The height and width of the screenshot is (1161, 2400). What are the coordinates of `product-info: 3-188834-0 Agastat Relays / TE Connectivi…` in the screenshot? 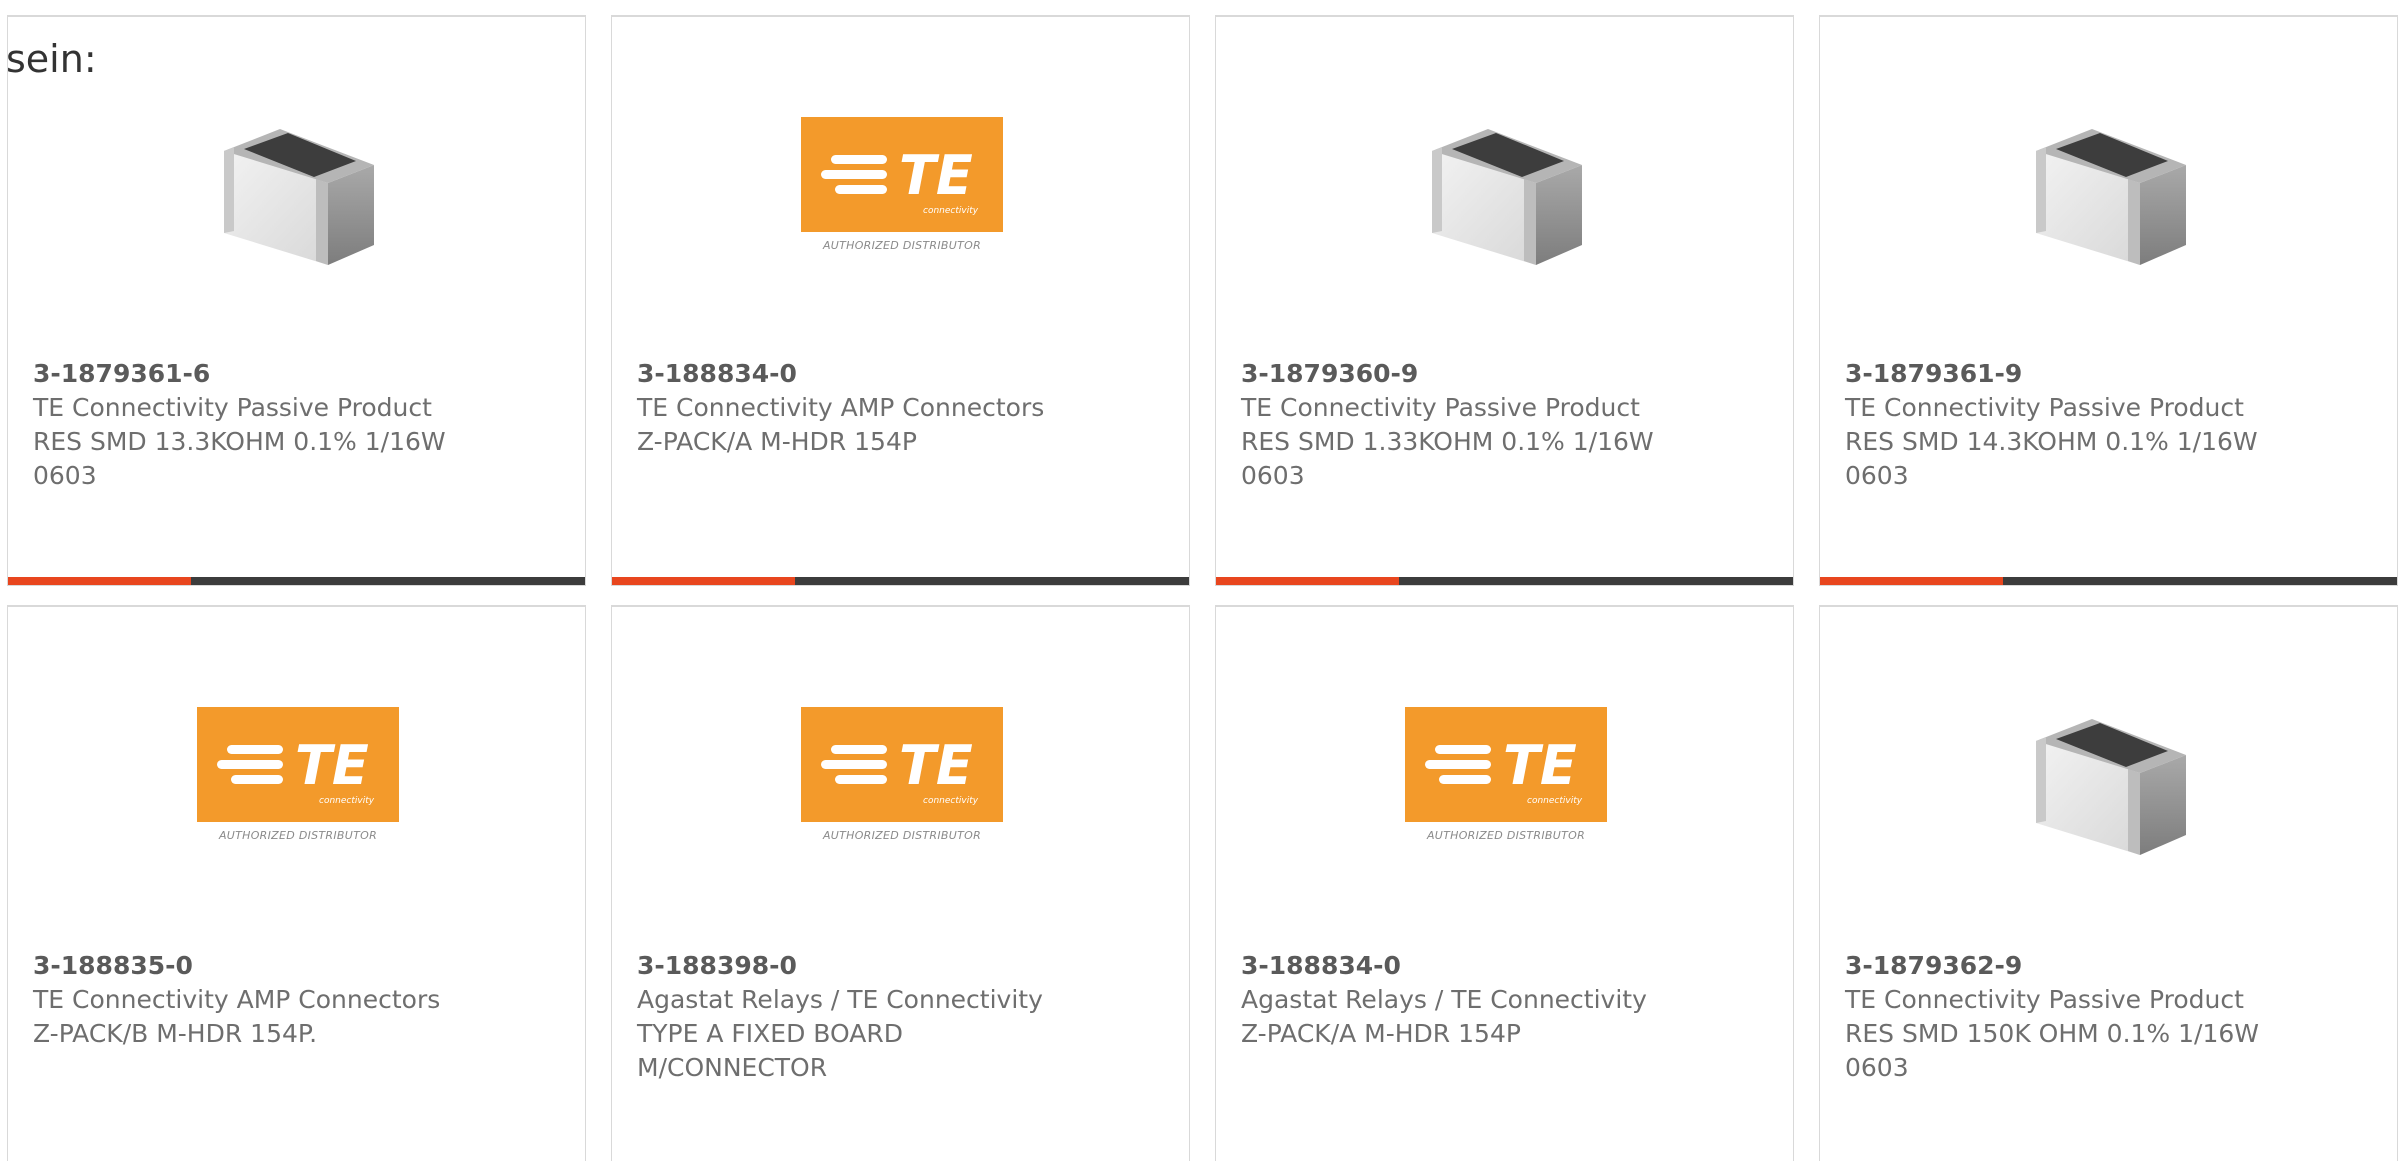 It's located at (1506, 1000).